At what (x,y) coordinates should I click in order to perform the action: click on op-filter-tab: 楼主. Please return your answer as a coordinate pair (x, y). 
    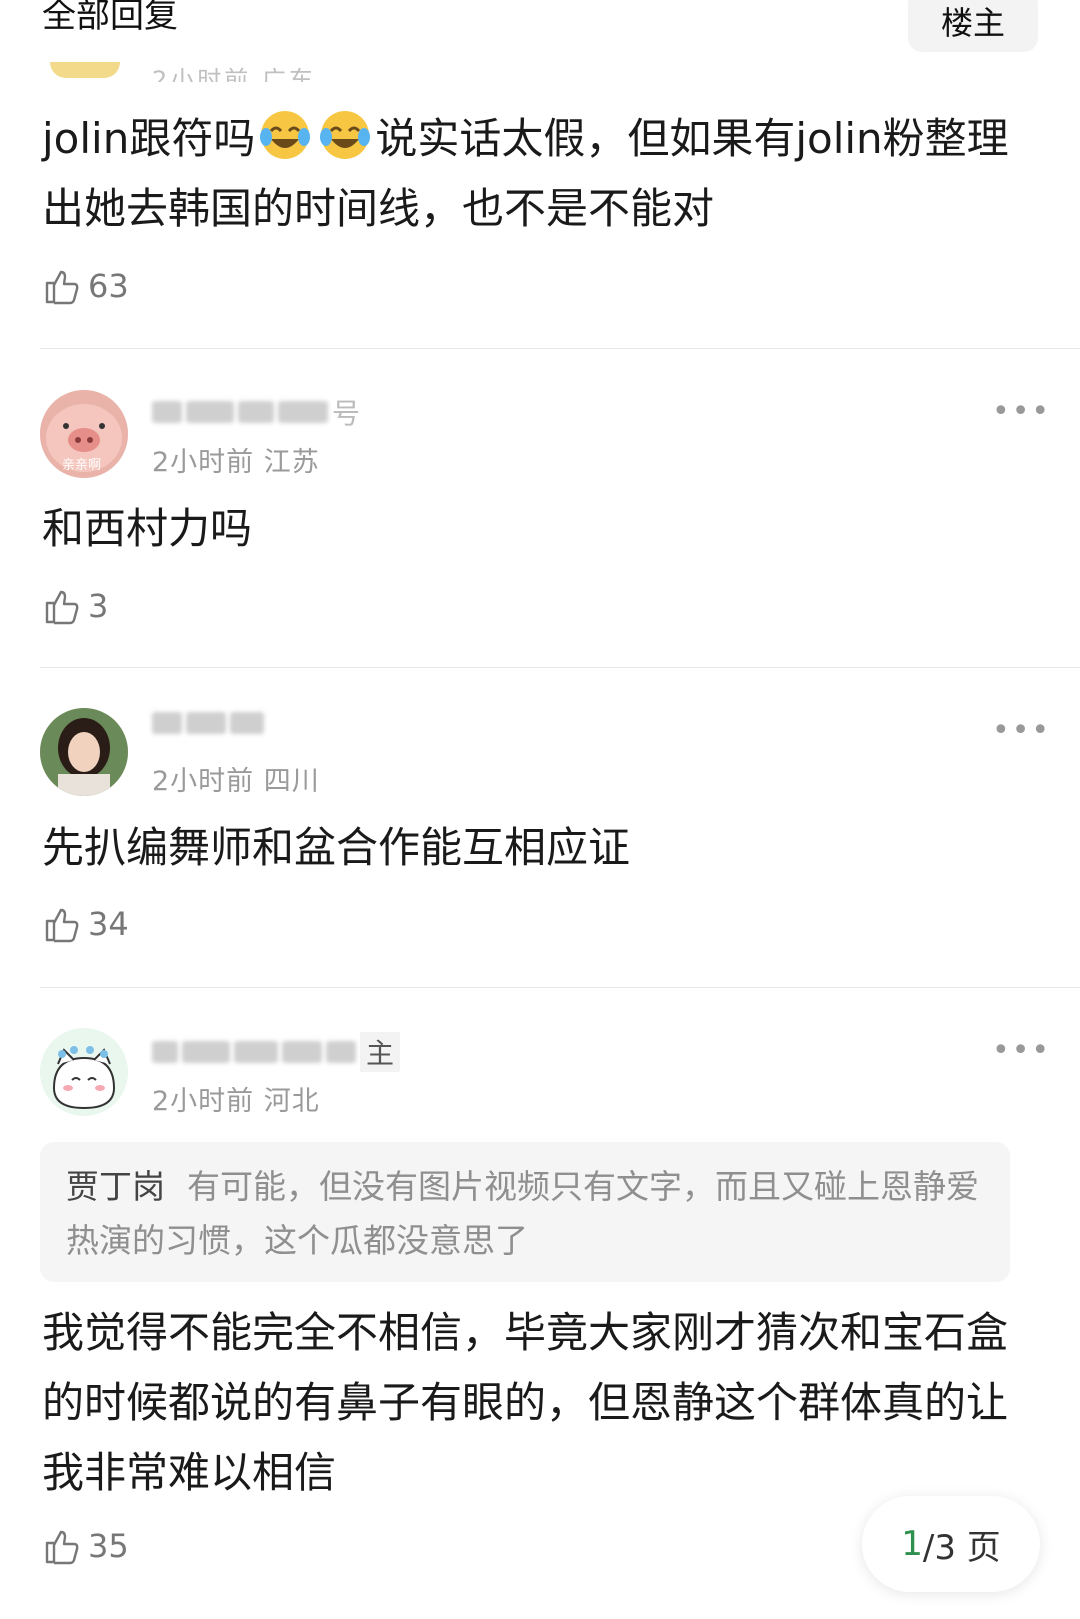
    Looking at the image, I should click on (973, 26).